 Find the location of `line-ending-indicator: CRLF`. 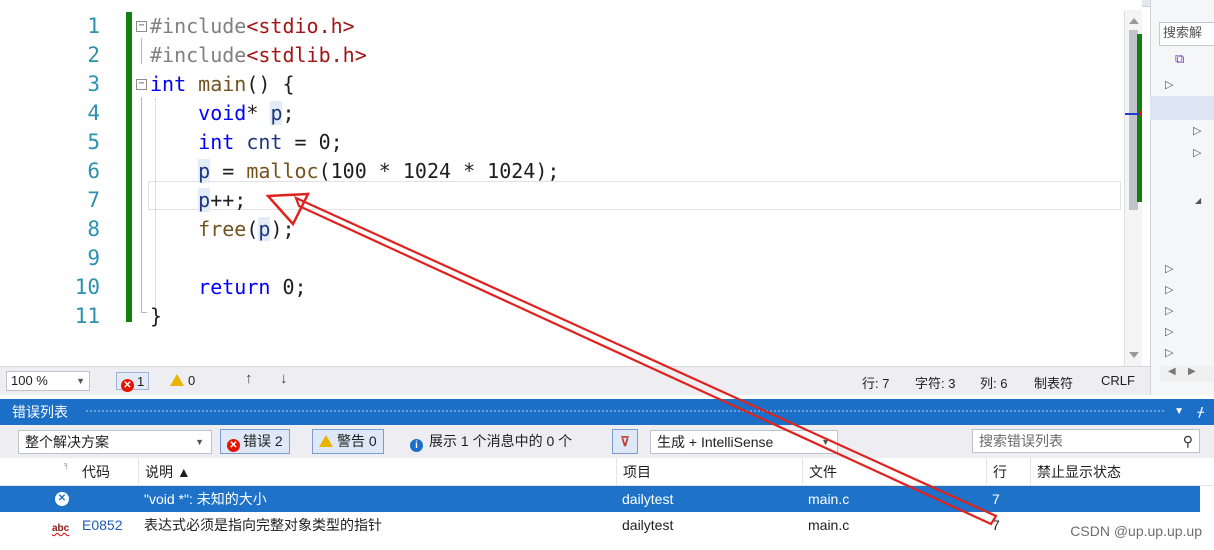

line-ending-indicator: CRLF is located at coordinates (1118, 380).